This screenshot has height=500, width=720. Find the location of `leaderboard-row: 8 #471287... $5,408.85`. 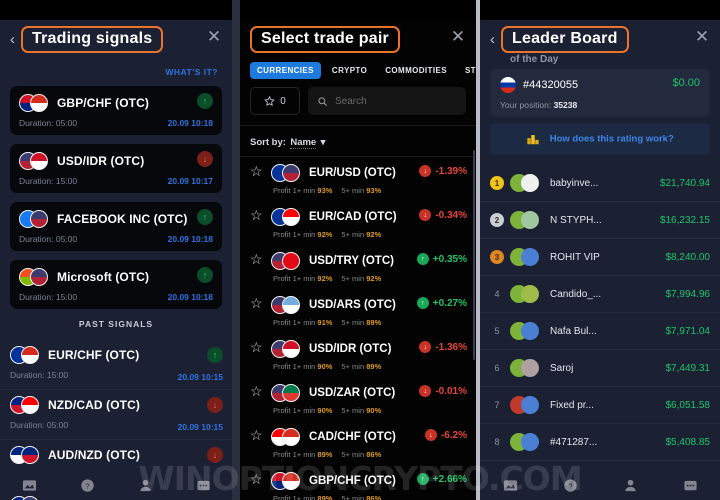

leaderboard-row: 8 #471287... $5,408.85 is located at coordinates (600, 442).